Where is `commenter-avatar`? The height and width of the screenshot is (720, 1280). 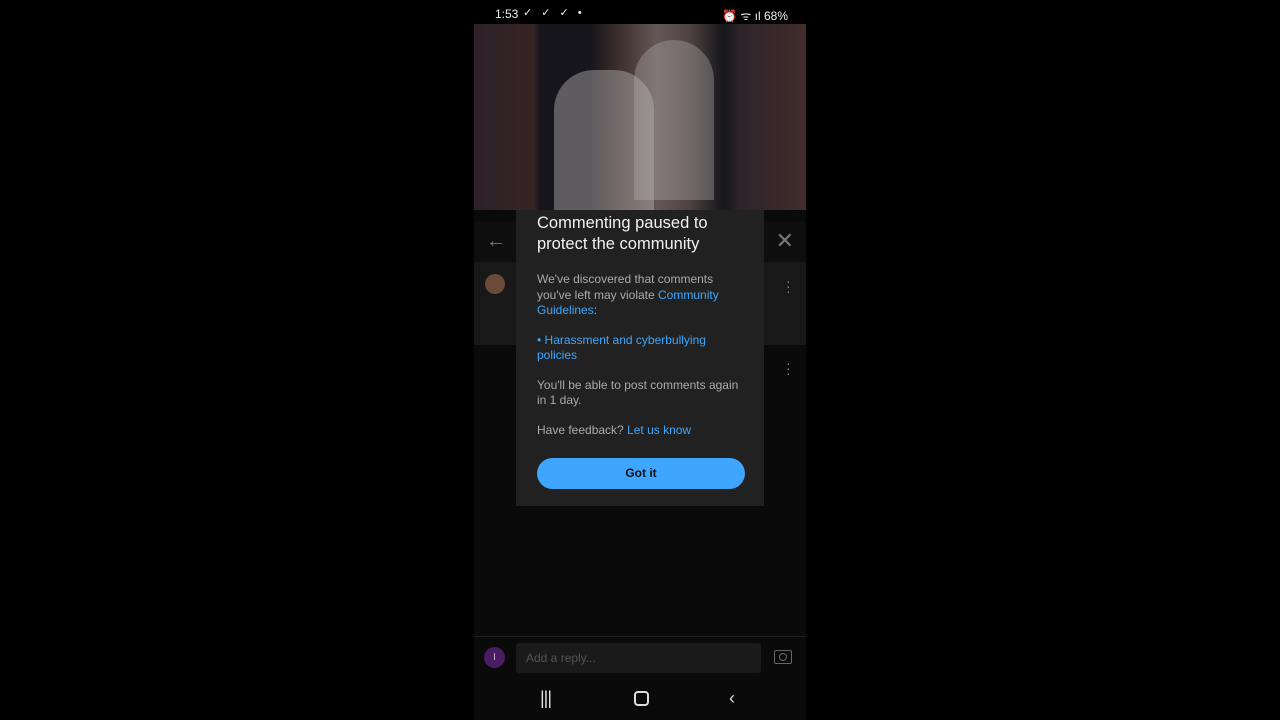
commenter-avatar is located at coordinates (495, 284).